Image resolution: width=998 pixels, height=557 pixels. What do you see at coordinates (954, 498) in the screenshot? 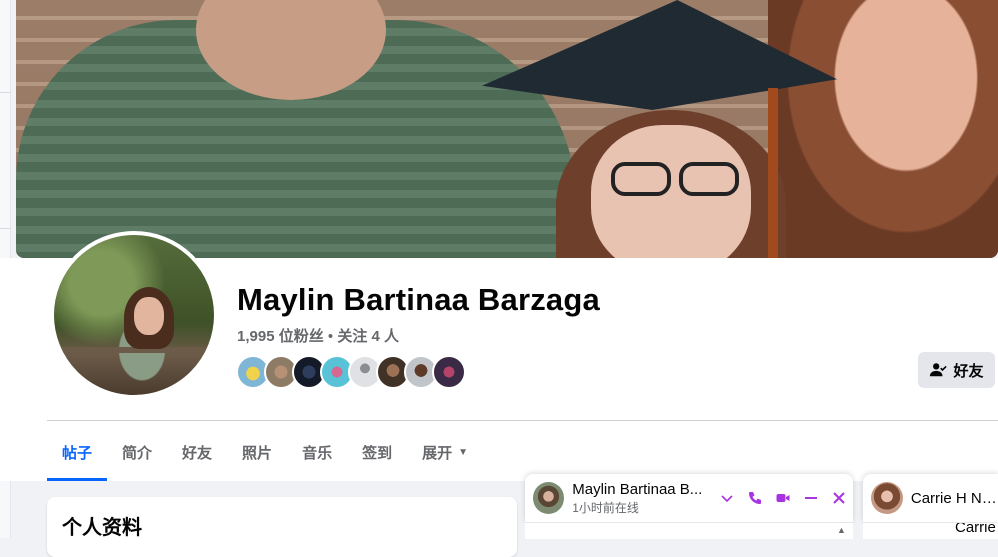
I see `chat-contact-name-2: Carrie H Ngu` at bounding box center [954, 498].